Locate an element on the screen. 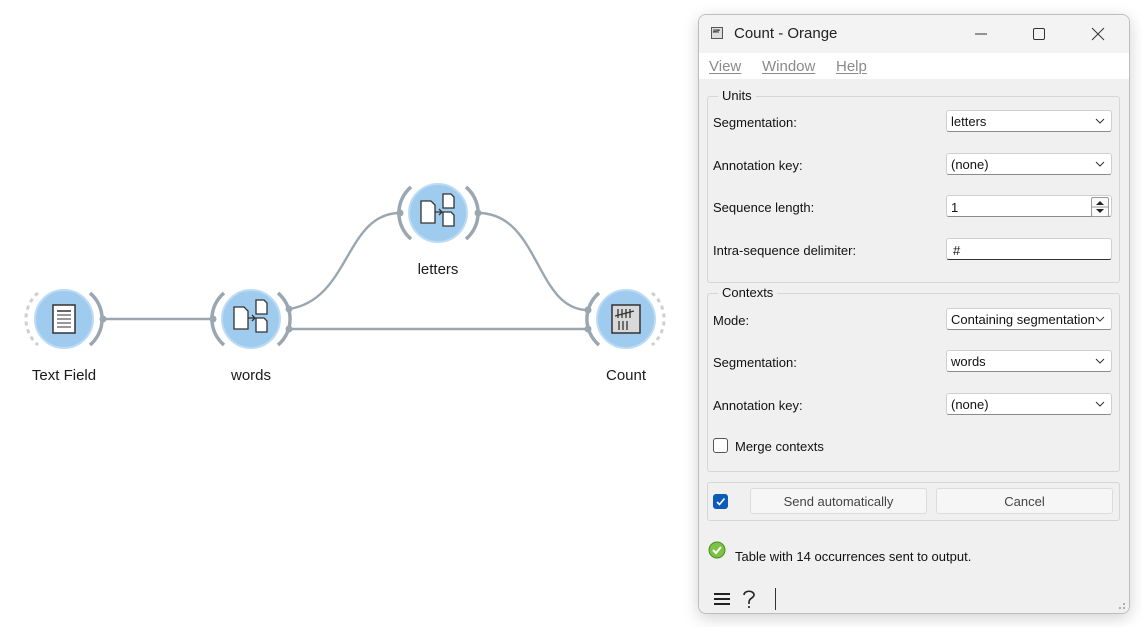 The image size is (1142, 627). maximize-icon is located at coordinates (1039, 34).